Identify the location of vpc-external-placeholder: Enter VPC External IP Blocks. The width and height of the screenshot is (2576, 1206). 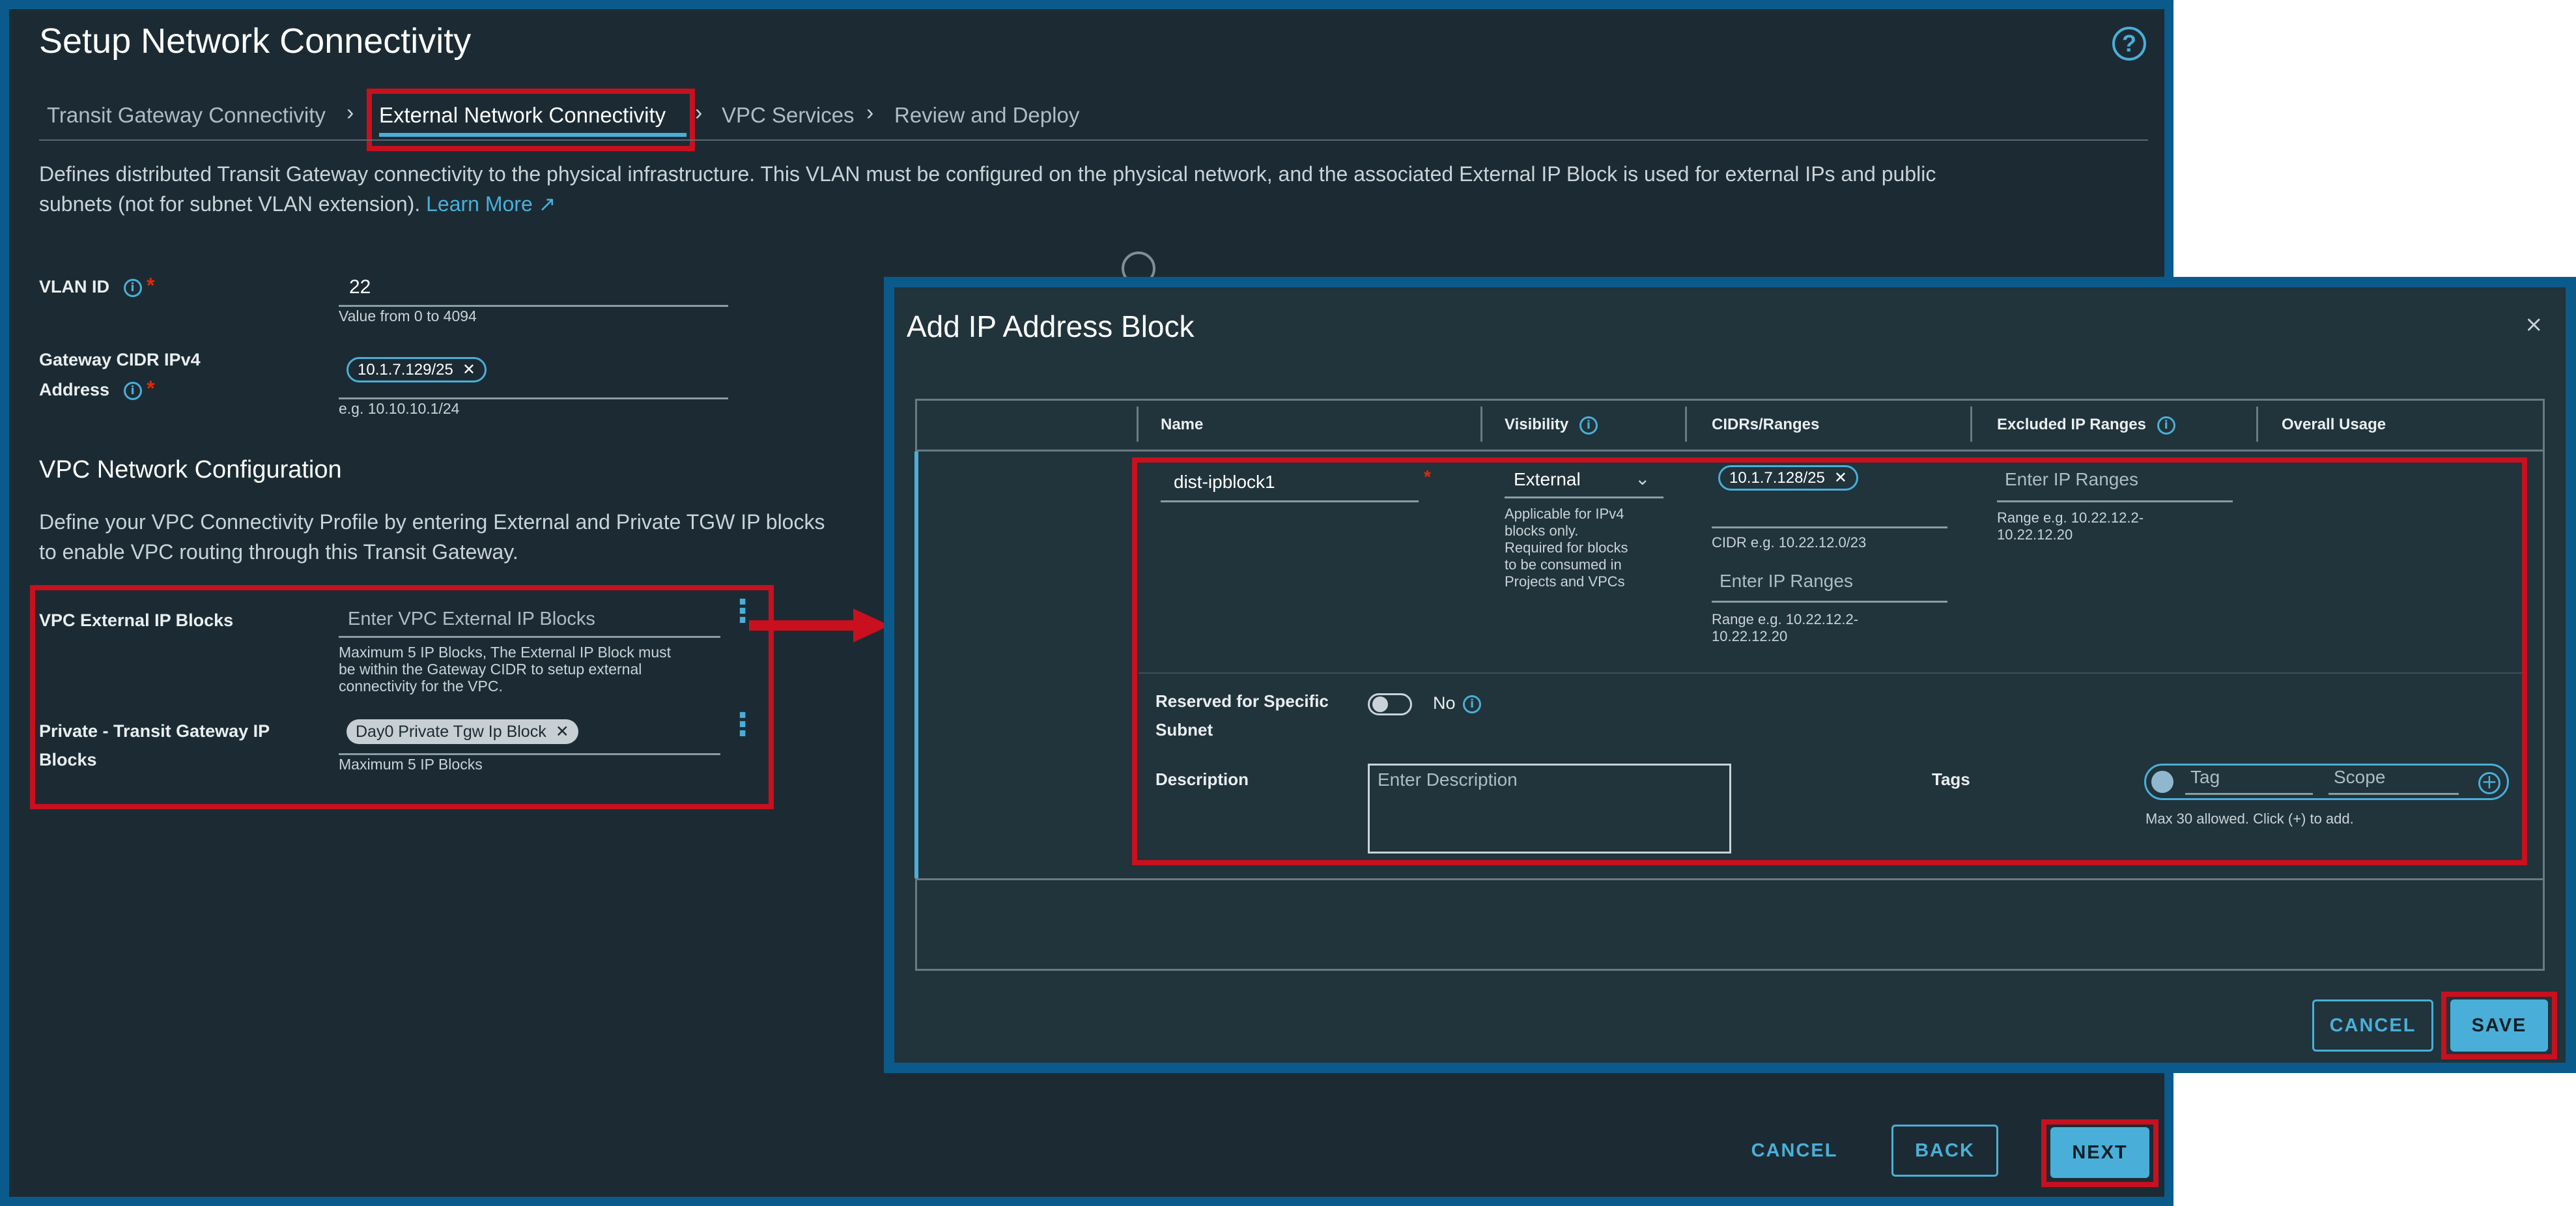
(471, 619).